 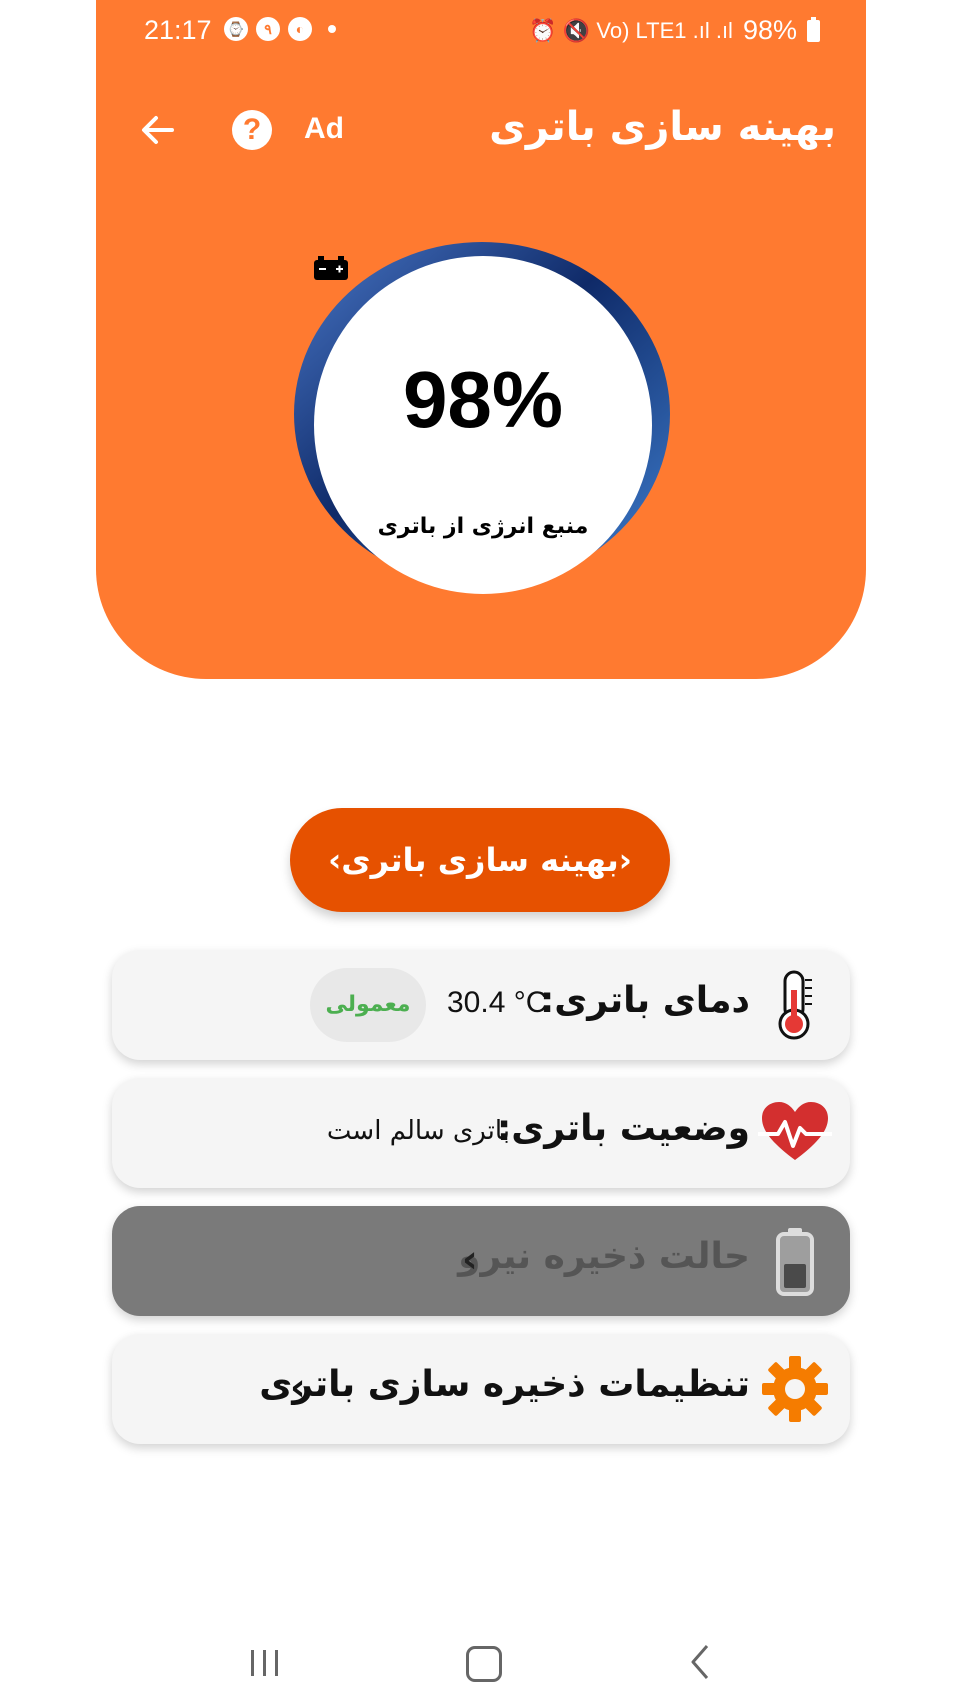 I want to click on saver-settings-title: تنظیمات ذخیره سازی باتری, so click(x=504, y=1384).